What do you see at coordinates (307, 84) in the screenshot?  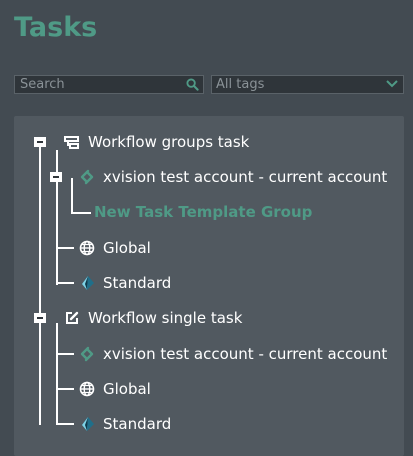 I see `tags-dropdown: All tags` at bounding box center [307, 84].